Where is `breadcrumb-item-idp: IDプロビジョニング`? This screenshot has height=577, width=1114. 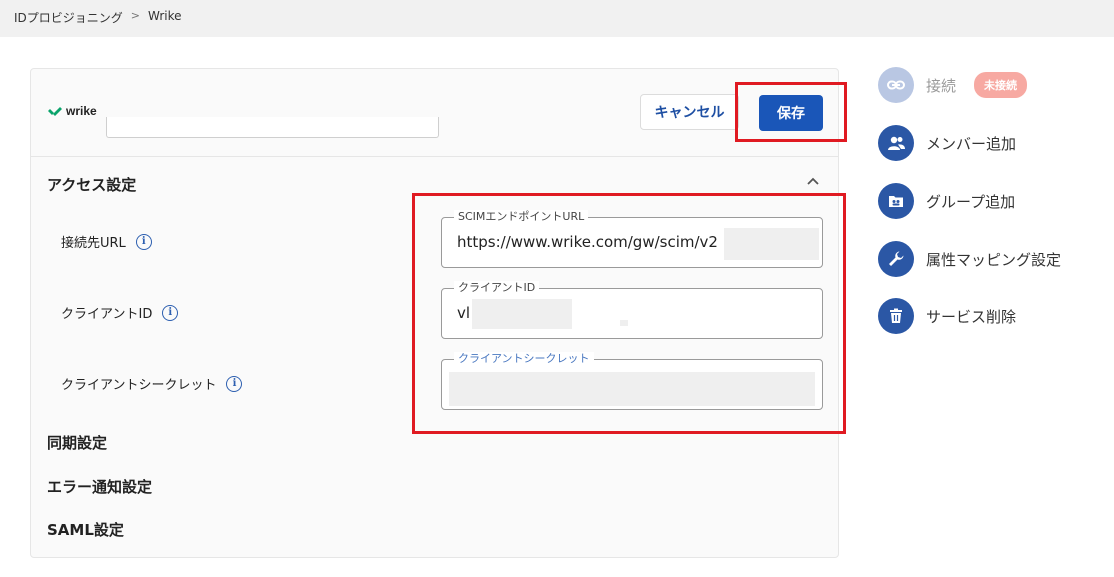 breadcrumb-item-idp: IDプロビジョニング is located at coordinates (68, 17).